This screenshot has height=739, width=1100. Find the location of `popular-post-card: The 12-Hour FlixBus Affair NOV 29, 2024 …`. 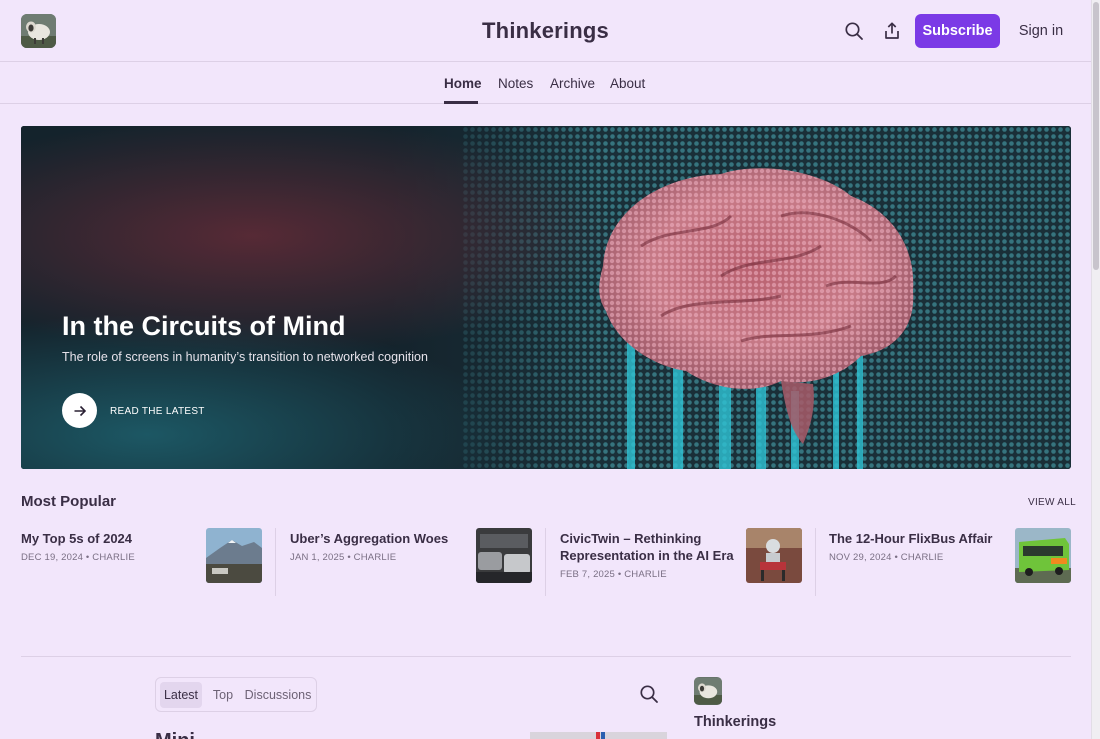

popular-post-card: The 12-Hour FlixBus Affair NOV 29, 2024 … is located at coordinates (950, 562).